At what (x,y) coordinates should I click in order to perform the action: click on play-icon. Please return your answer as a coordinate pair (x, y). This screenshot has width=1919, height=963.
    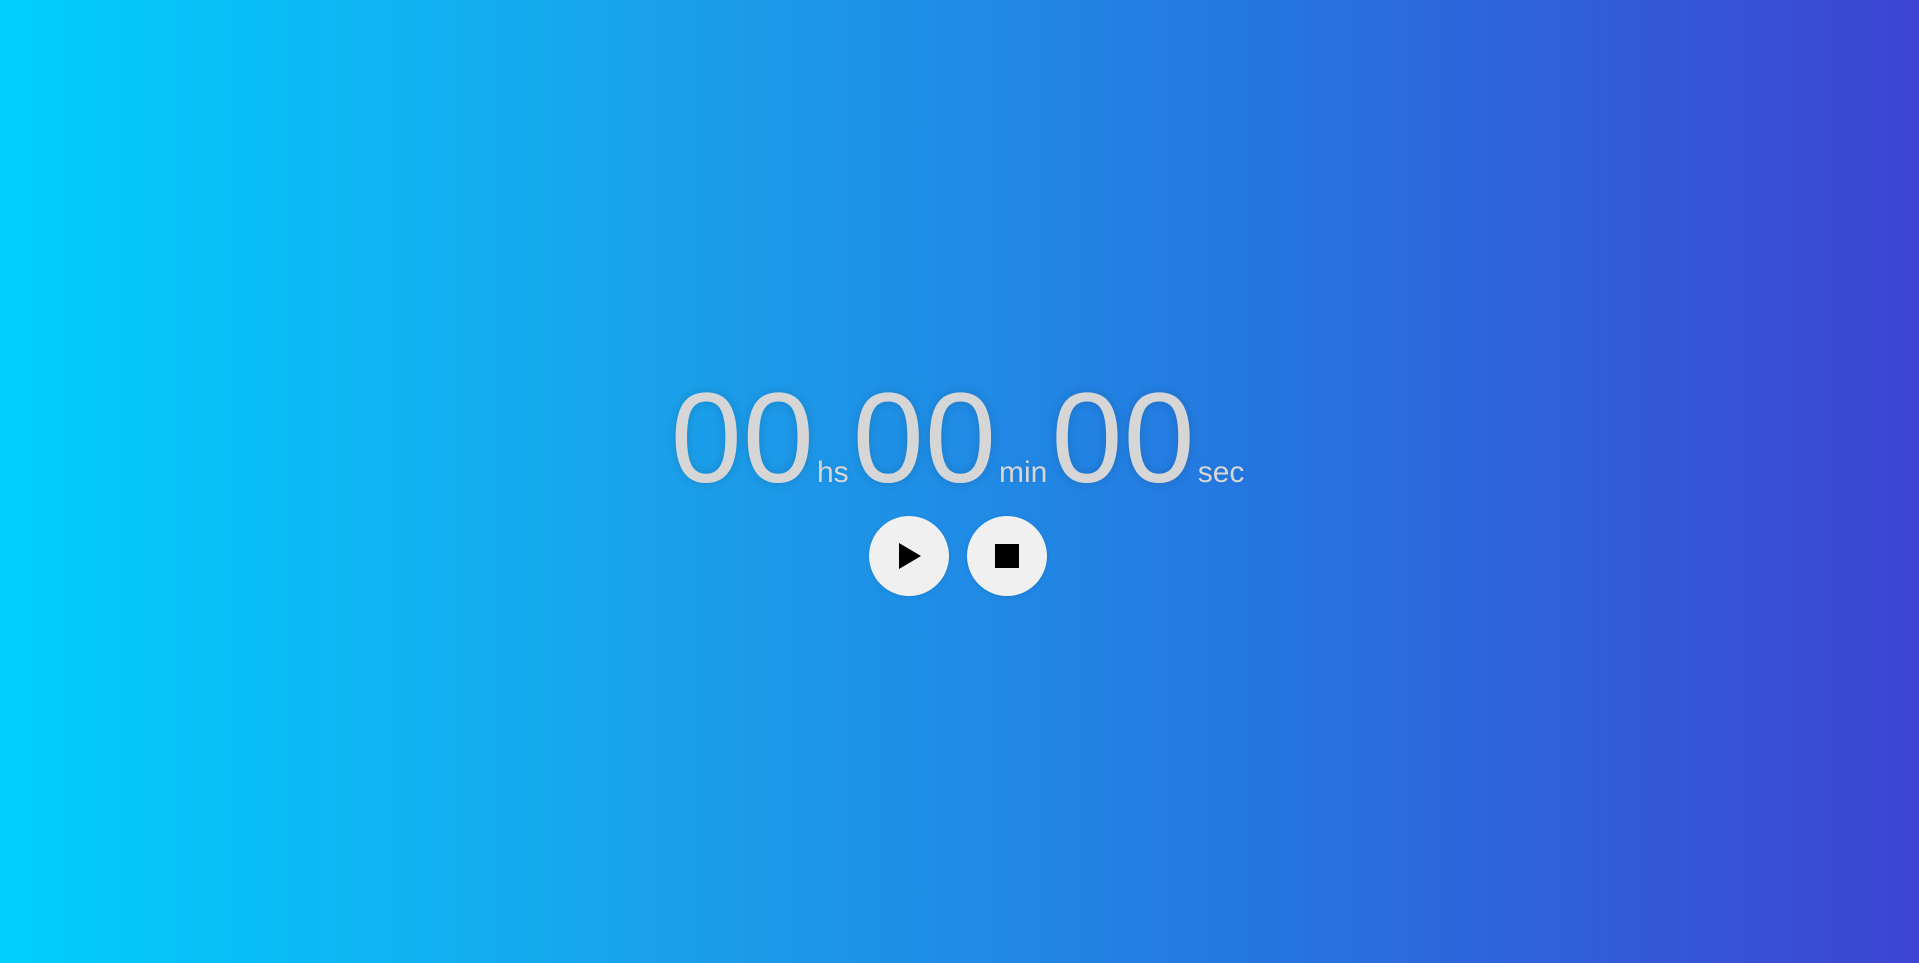
    Looking at the image, I should click on (909, 556).